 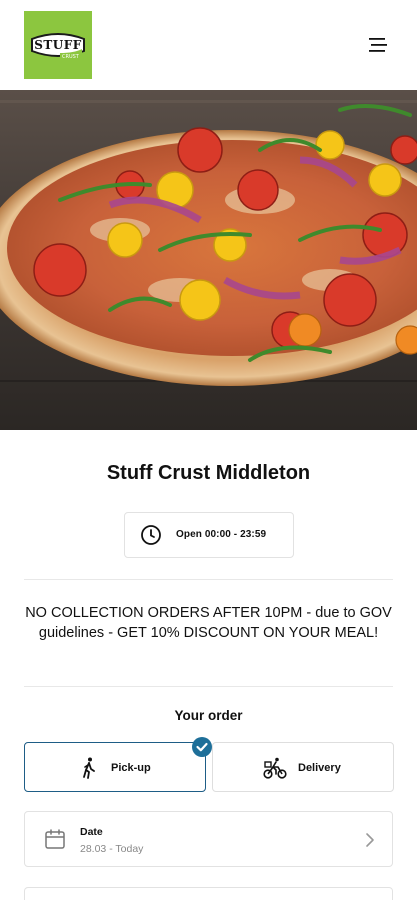 What do you see at coordinates (131, 768) in the screenshot?
I see `pickup-label: Pick-up` at bounding box center [131, 768].